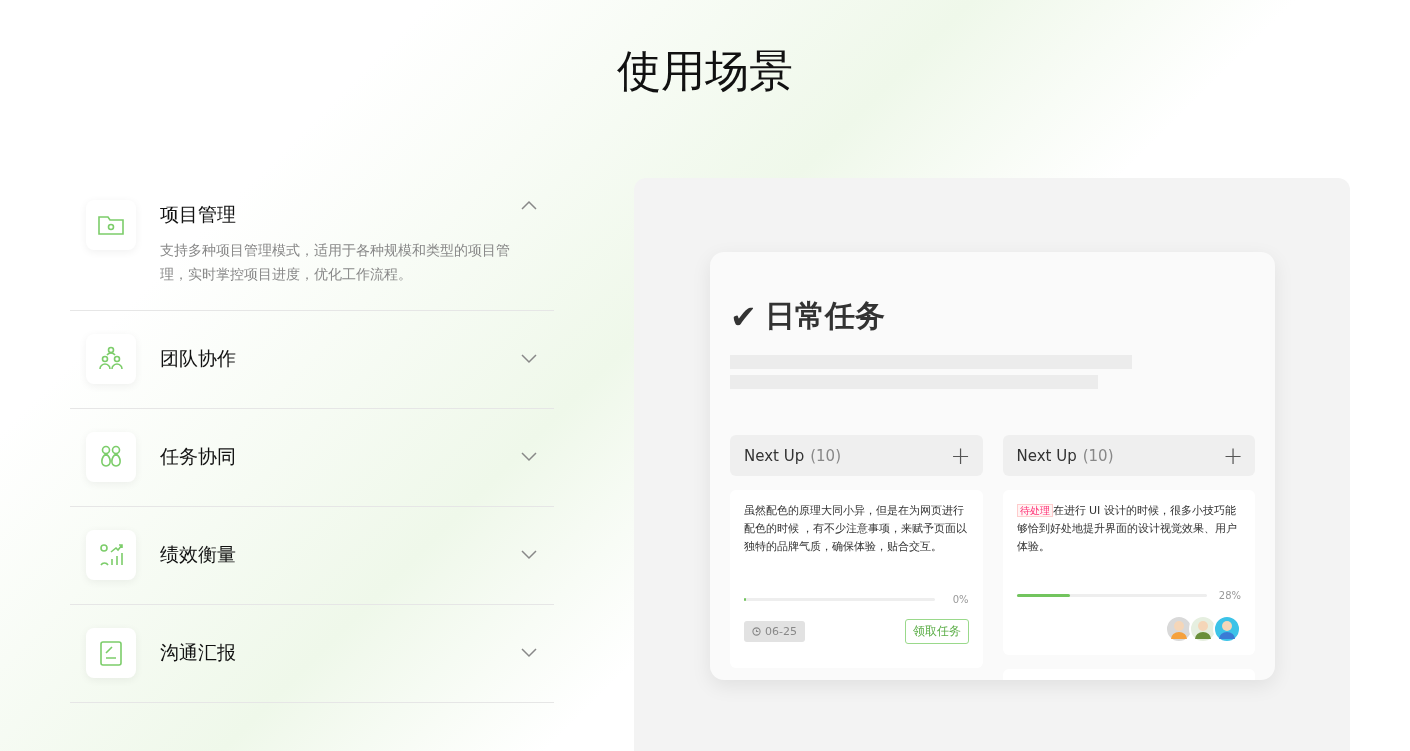  I want to click on task-text: 虽然配色的原理大同小异，但是在为网页进行配色的时候 ，有不少注意事项，来赋予页面以独特的品牌气质，确保体验，贴合交互。, so click(856, 529).